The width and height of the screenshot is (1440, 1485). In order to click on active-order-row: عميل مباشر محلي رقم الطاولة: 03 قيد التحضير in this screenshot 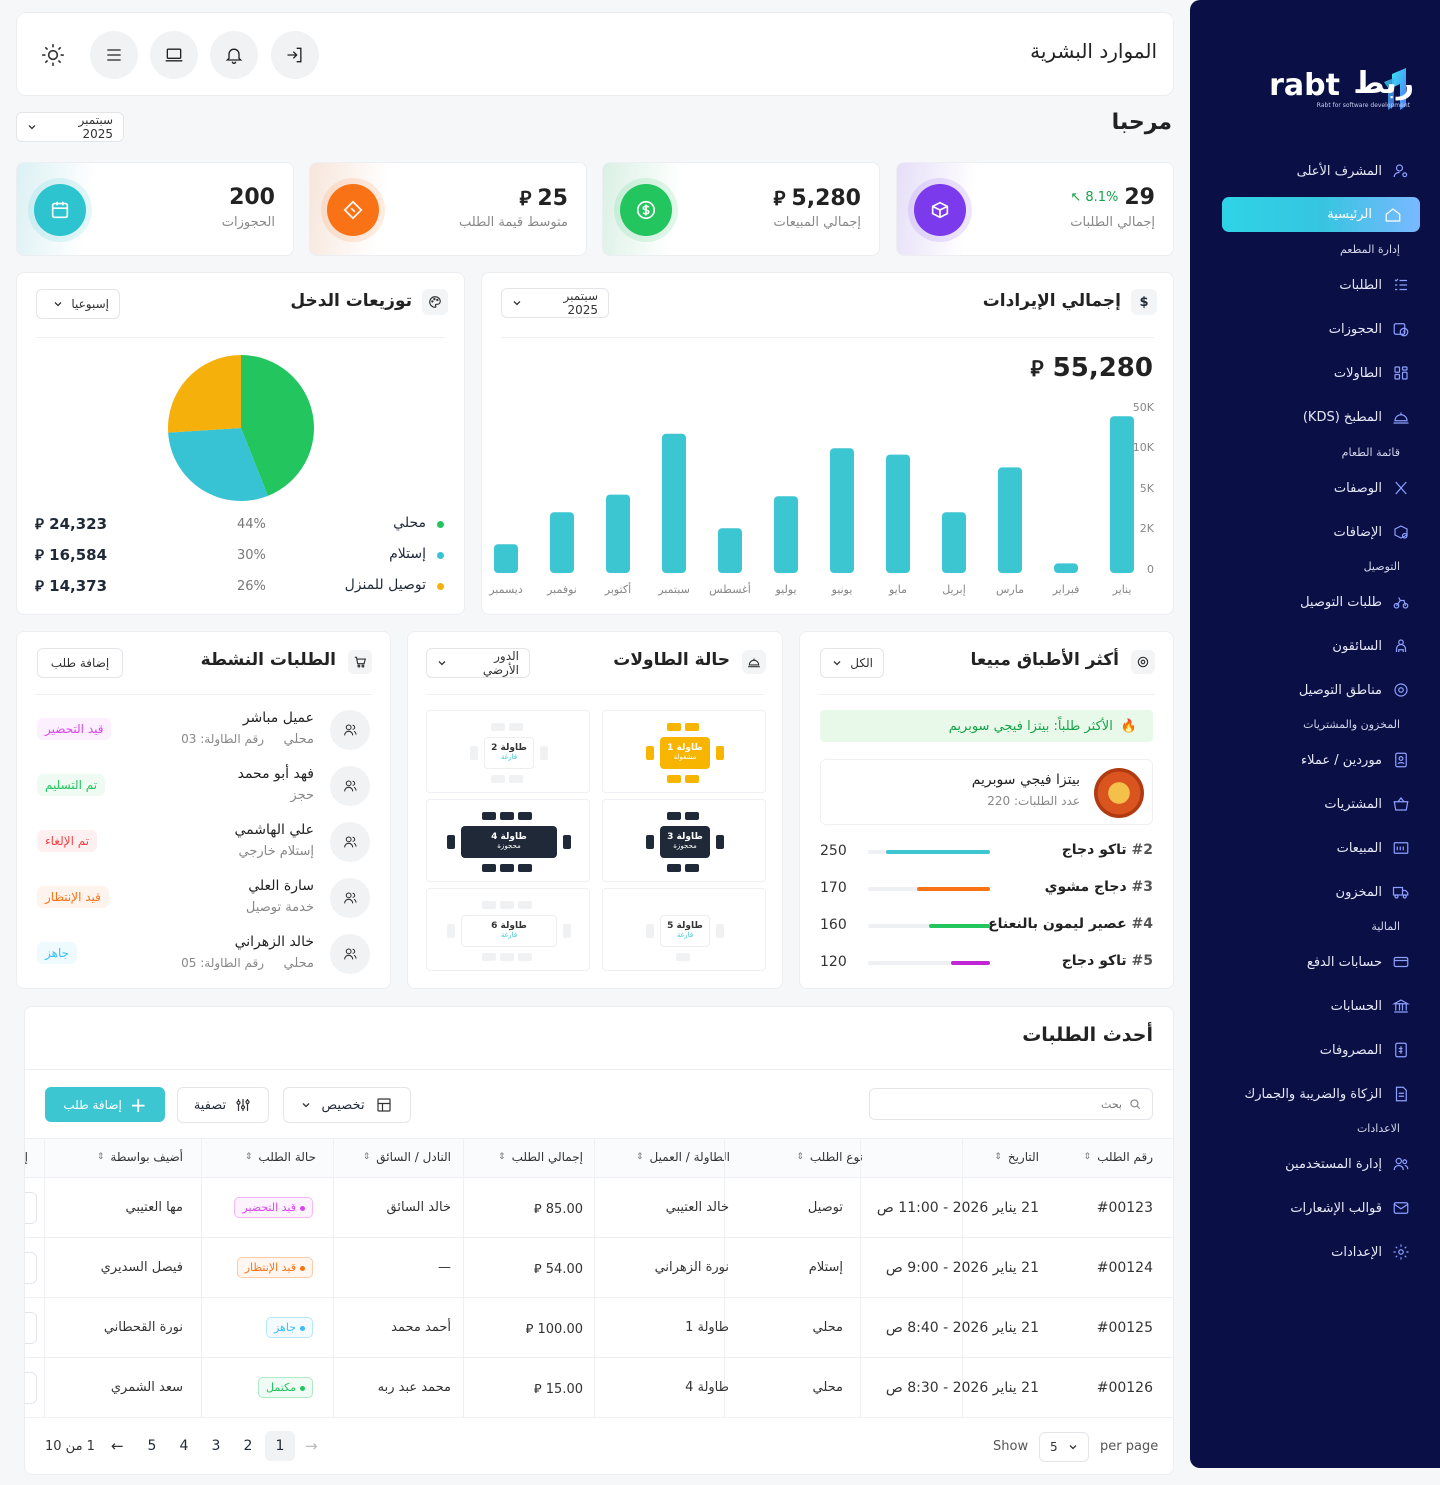, I will do `click(203, 734)`.